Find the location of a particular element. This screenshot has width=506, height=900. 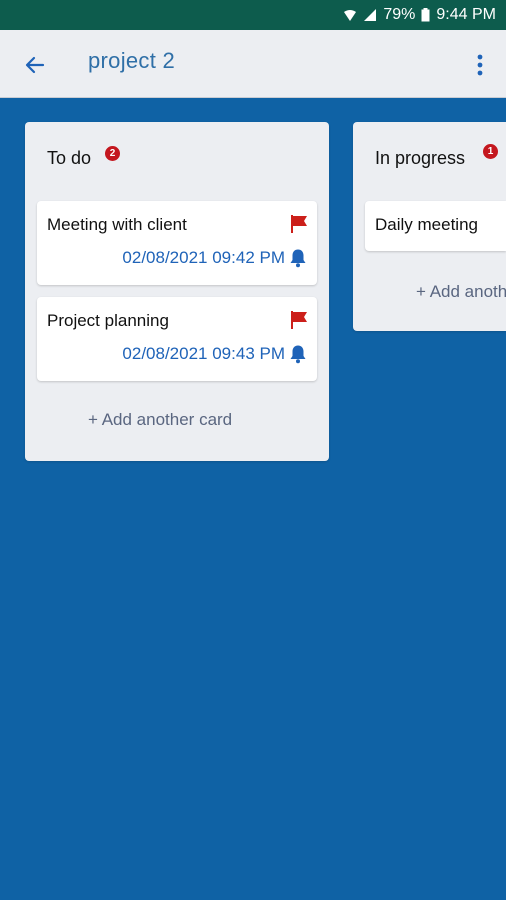

card: Project planning 02/08/2021 09:43 PM is located at coordinates (177, 339).